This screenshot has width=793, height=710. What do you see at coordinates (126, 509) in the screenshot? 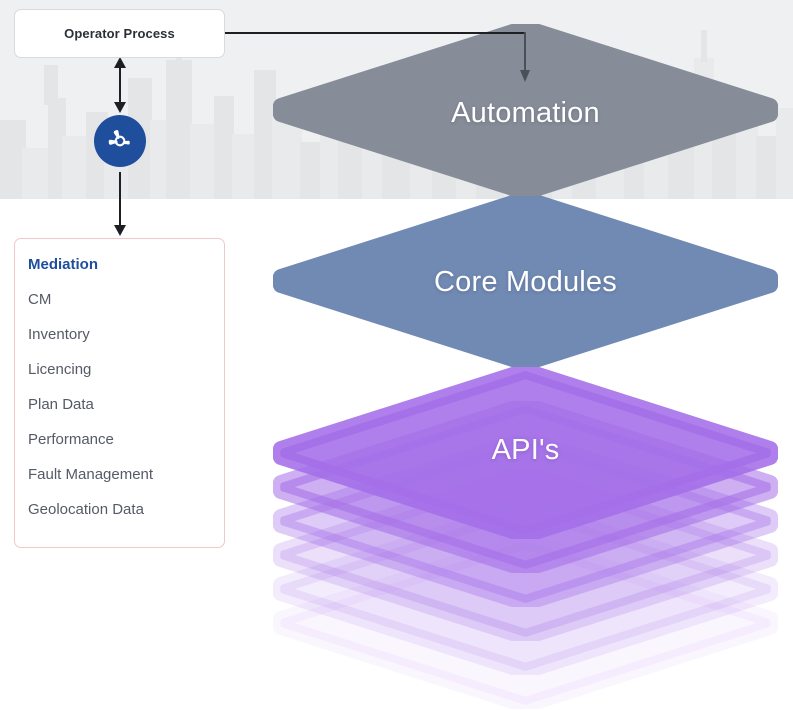
I see `list-item: Geolocation Data` at bounding box center [126, 509].